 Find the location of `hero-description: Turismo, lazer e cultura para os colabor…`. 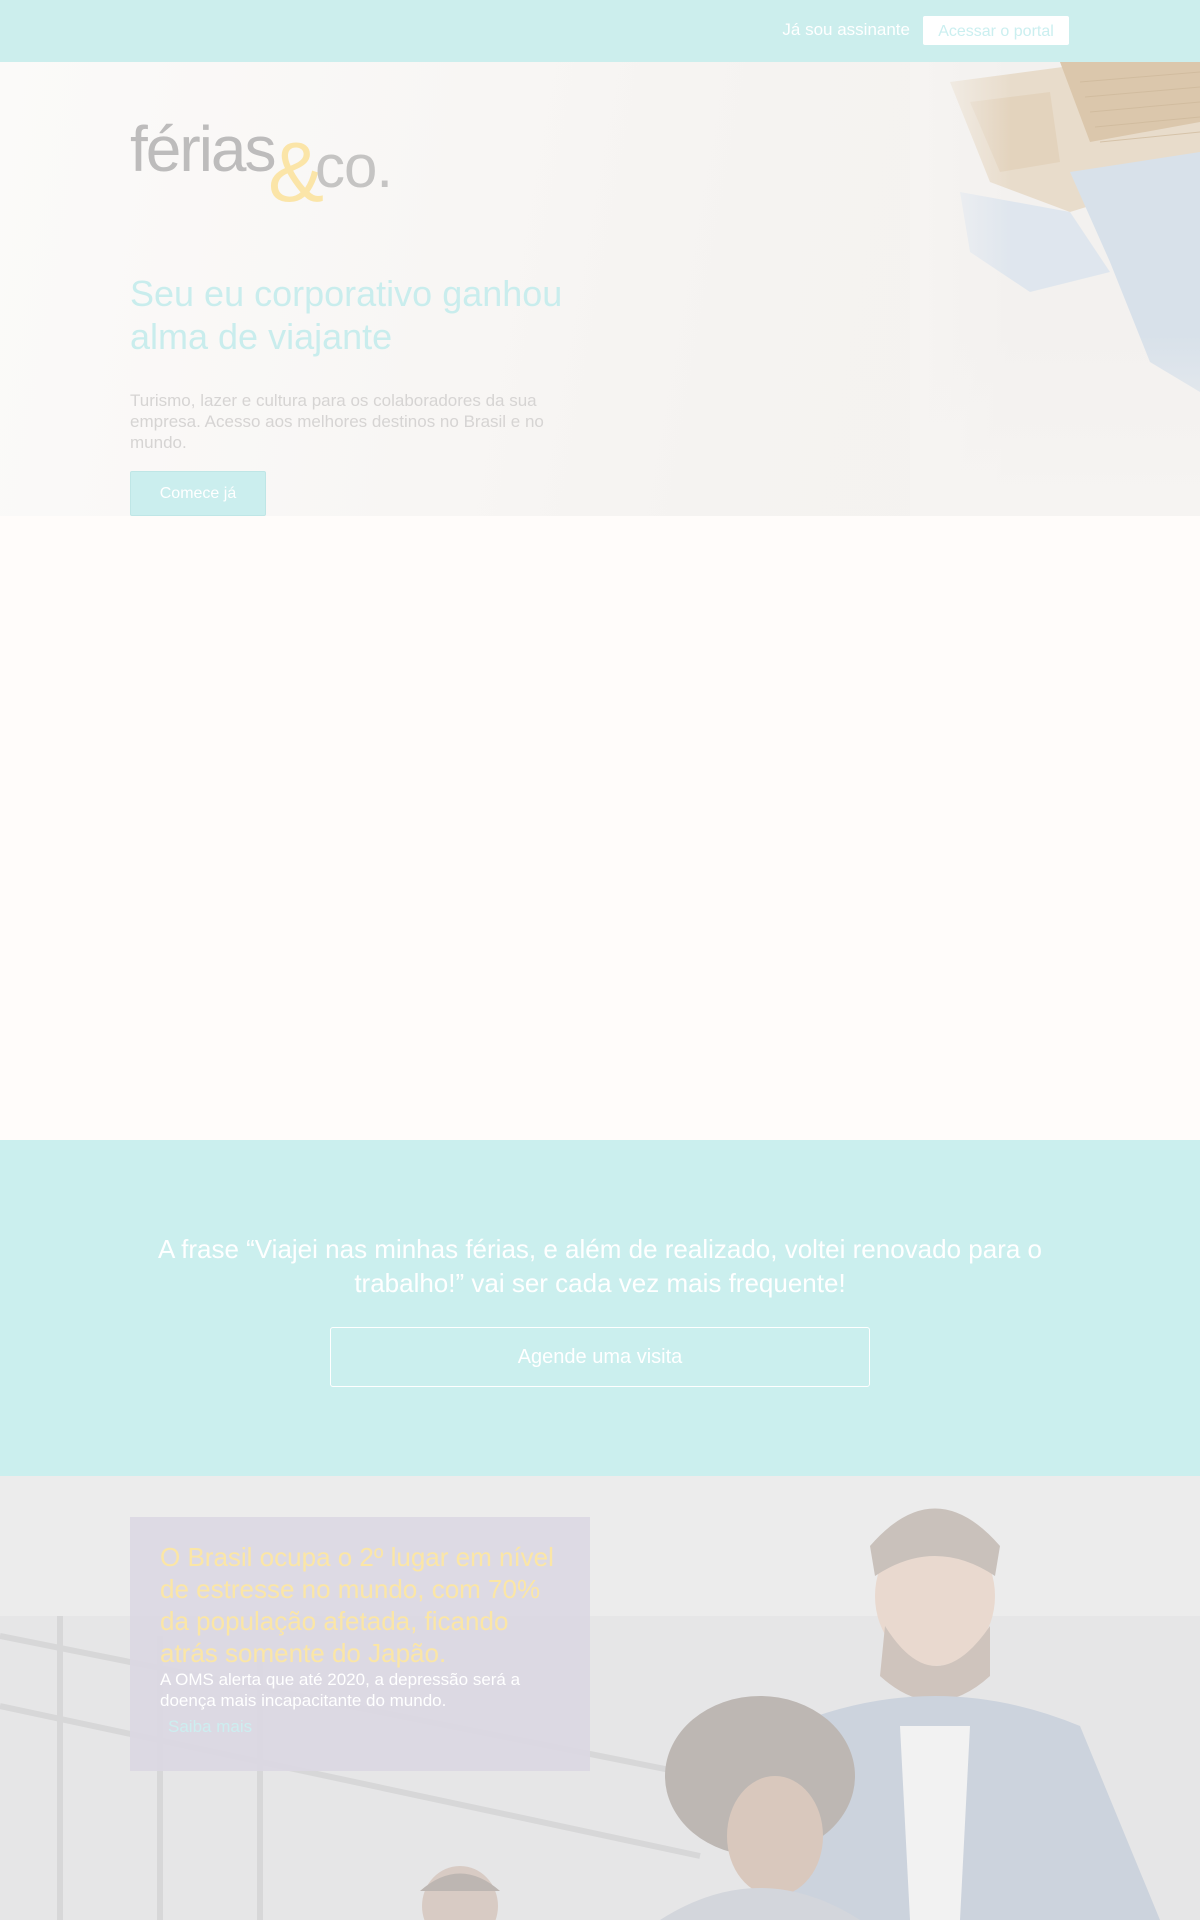

hero-description: Turismo, lazer e cultura para os colabor… is located at coordinates (337, 421).